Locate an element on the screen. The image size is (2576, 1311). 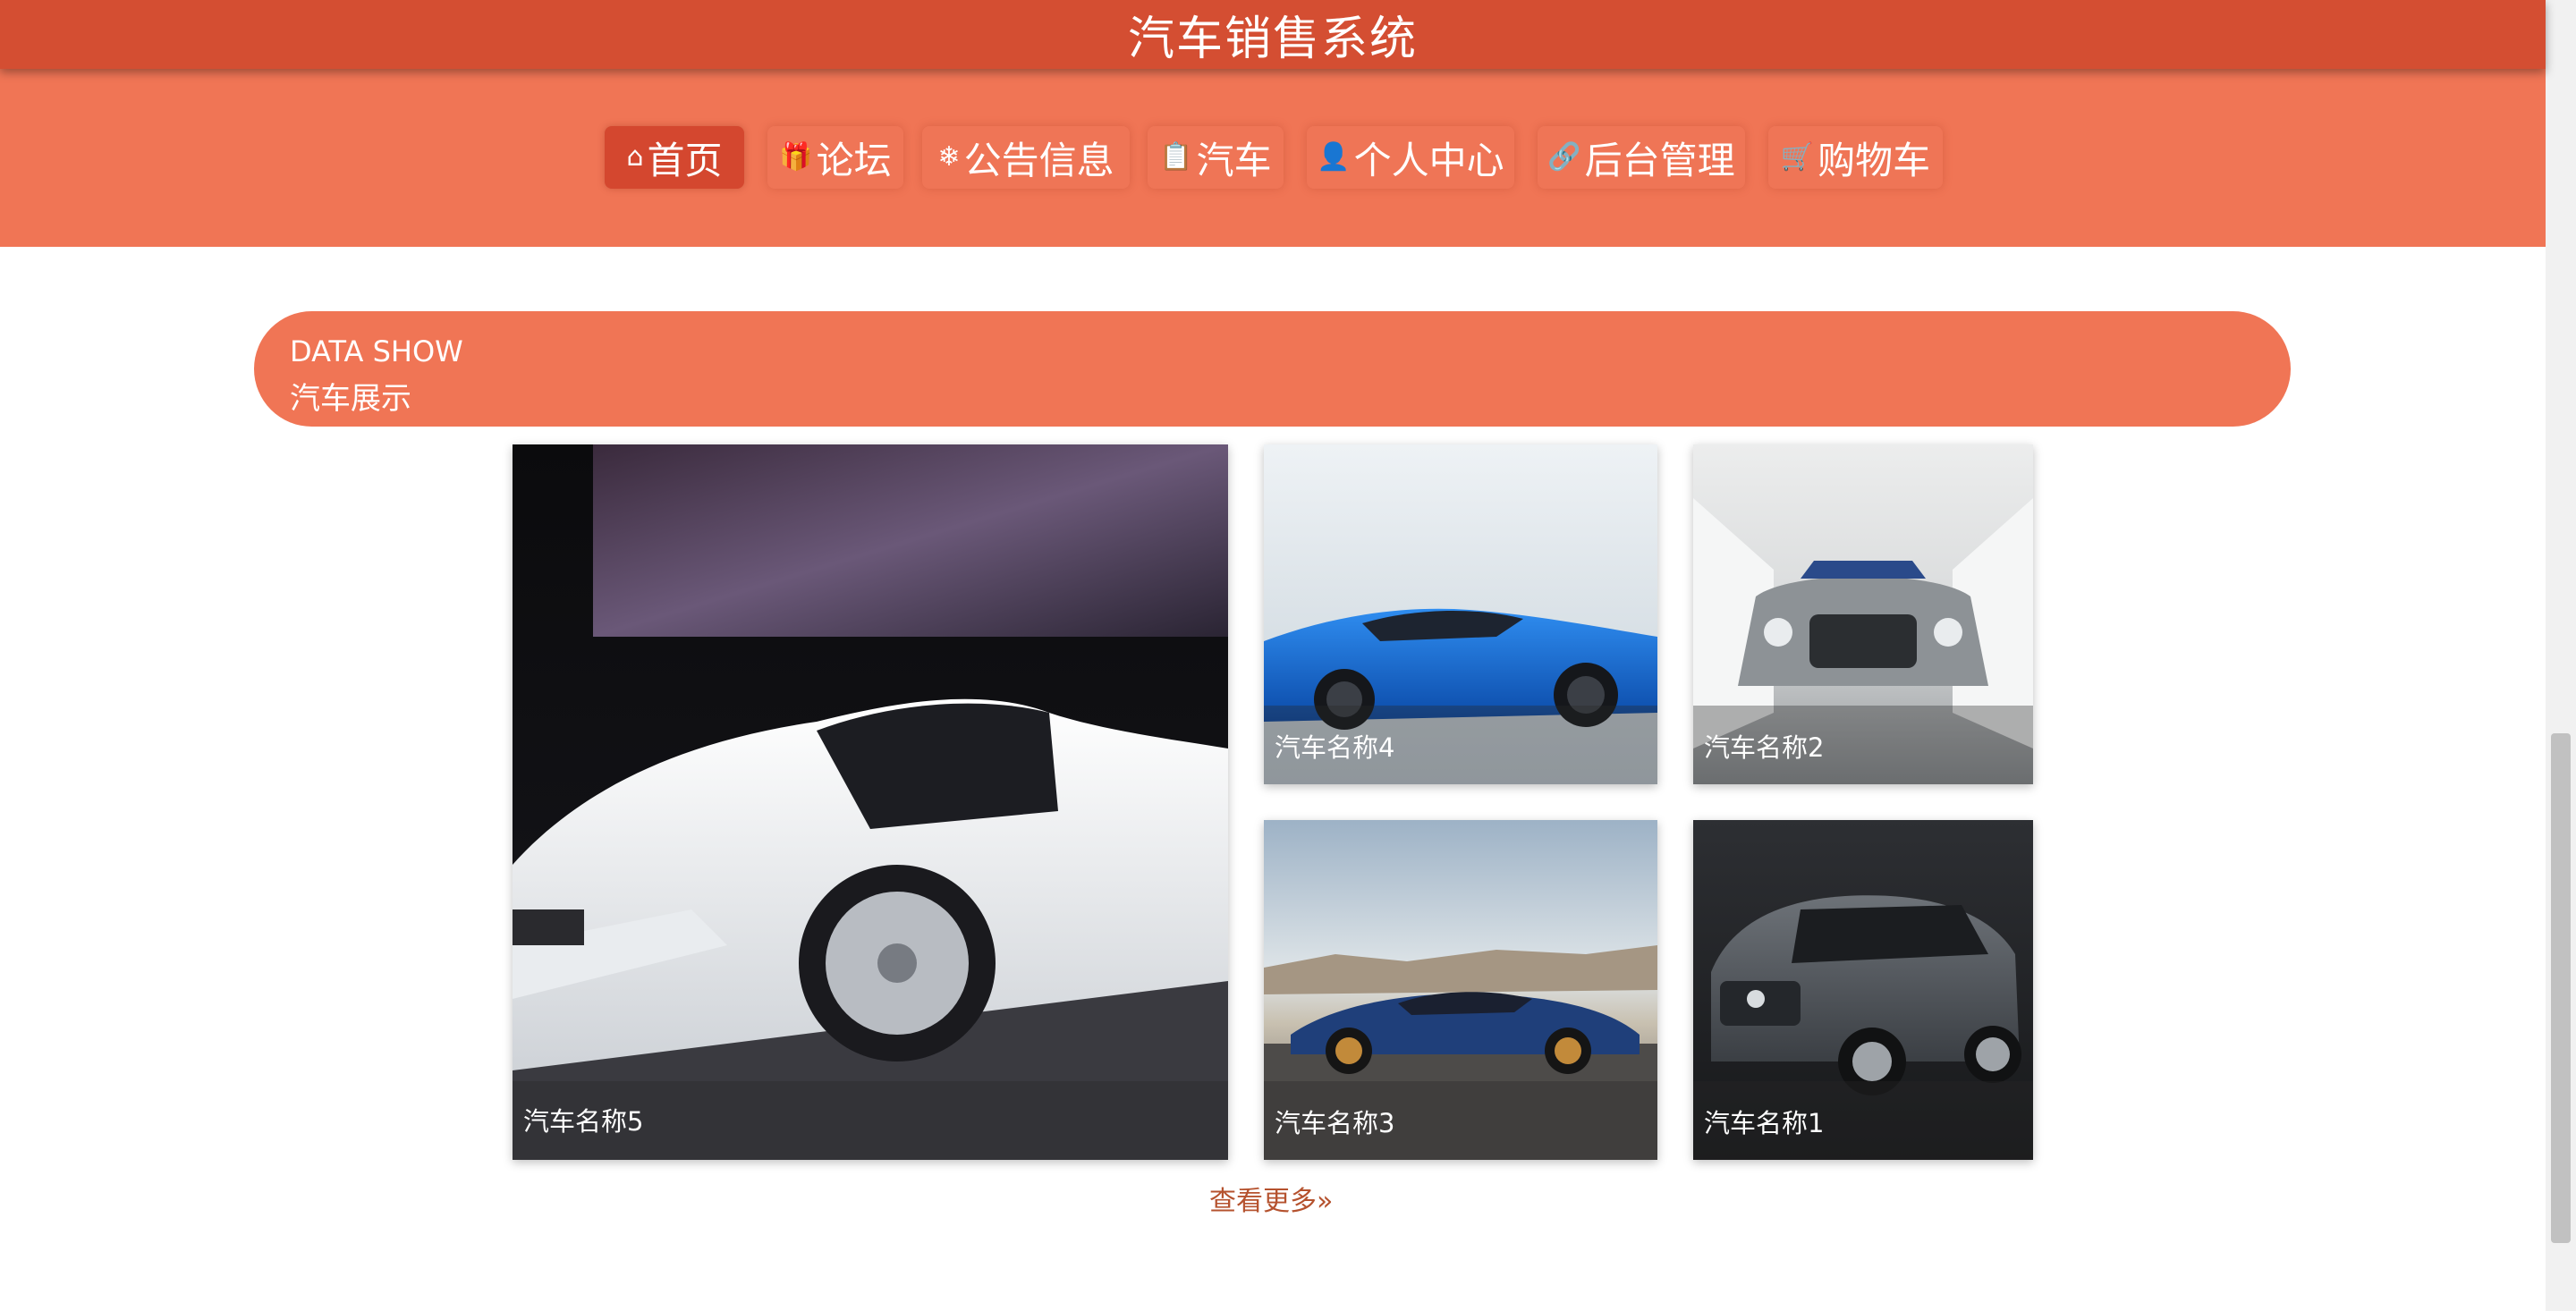
user-icon: 👤 is located at coordinates (1334, 157).